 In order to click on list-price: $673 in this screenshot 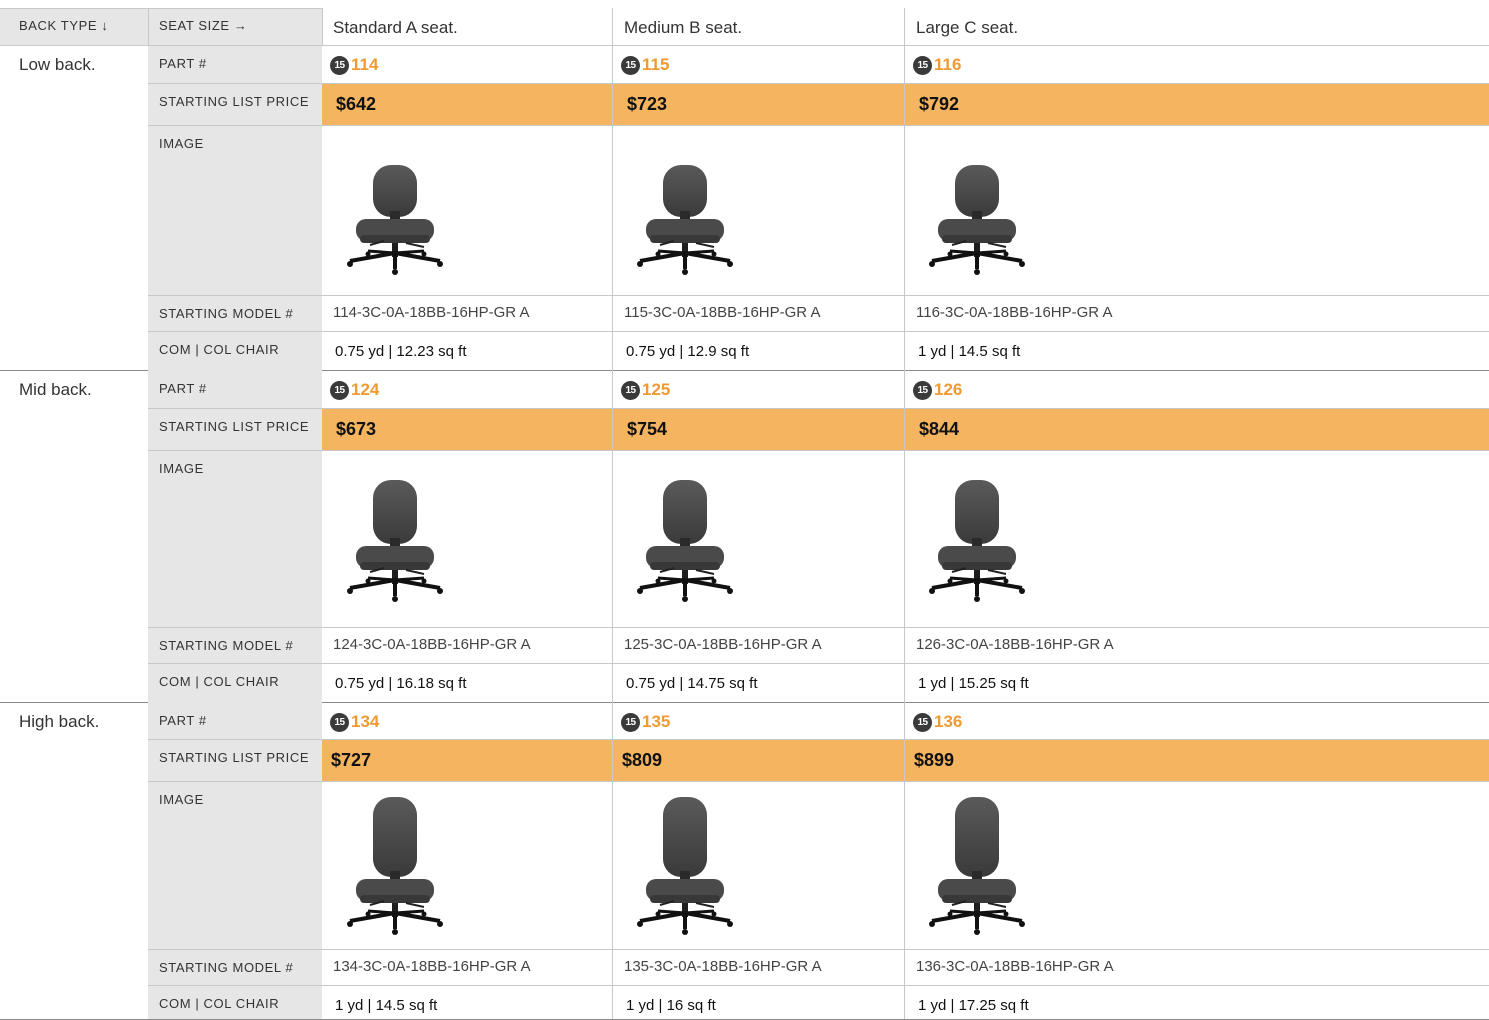, I will do `click(356, 429)`.